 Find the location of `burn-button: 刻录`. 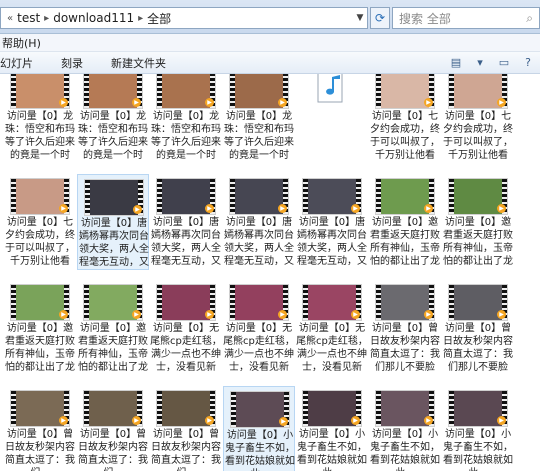

burn-button: 刻录 is located at coordinates (72, 63).